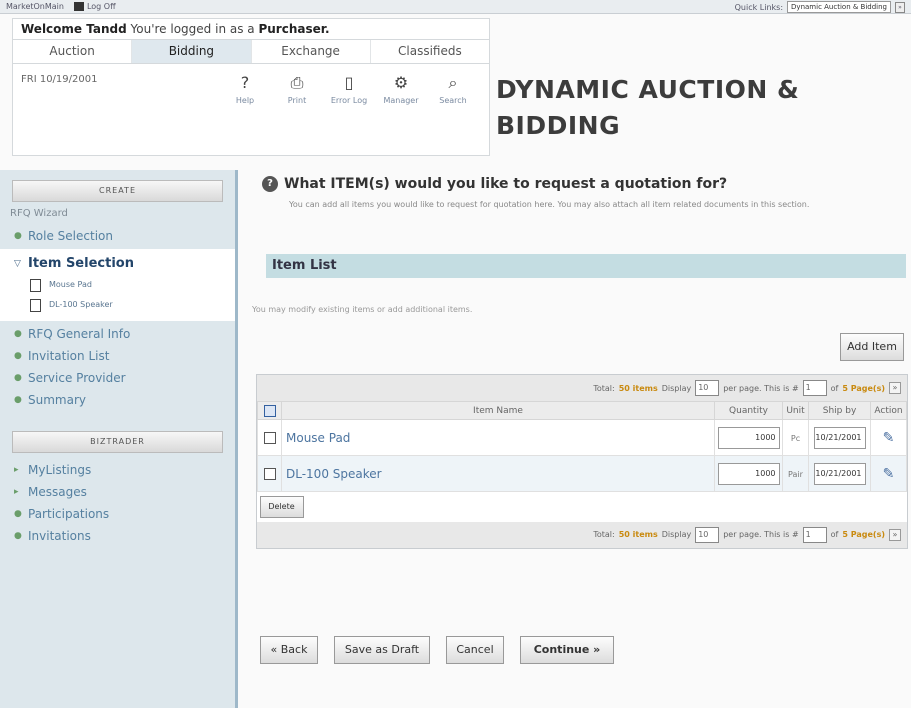  I want to click on logoff-icon, so click(78, 6).